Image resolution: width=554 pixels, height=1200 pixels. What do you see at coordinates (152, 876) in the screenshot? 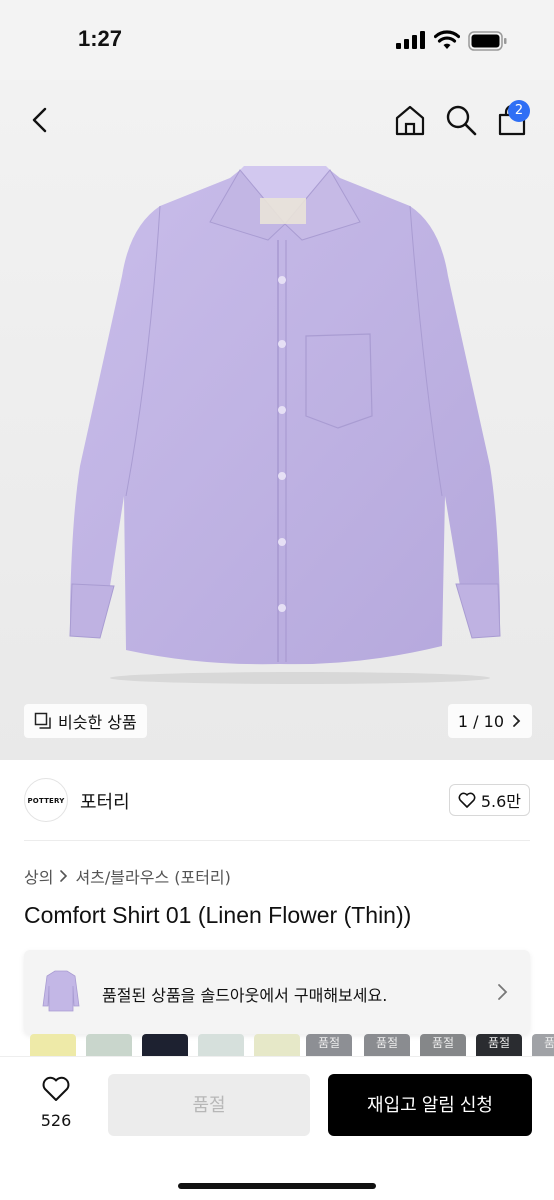
I see `breadcrumb-subcategory: 셔츠/블라우스 (포터리)` at bounding box center [152, 876].